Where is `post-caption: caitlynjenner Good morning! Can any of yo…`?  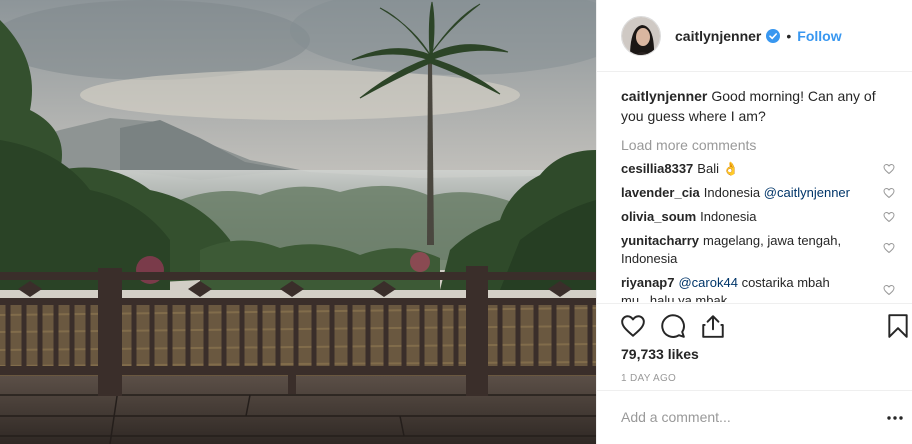
post-caption: caitlynjenner Good morning! Can any of yo… is located at coordinates (759, 106).